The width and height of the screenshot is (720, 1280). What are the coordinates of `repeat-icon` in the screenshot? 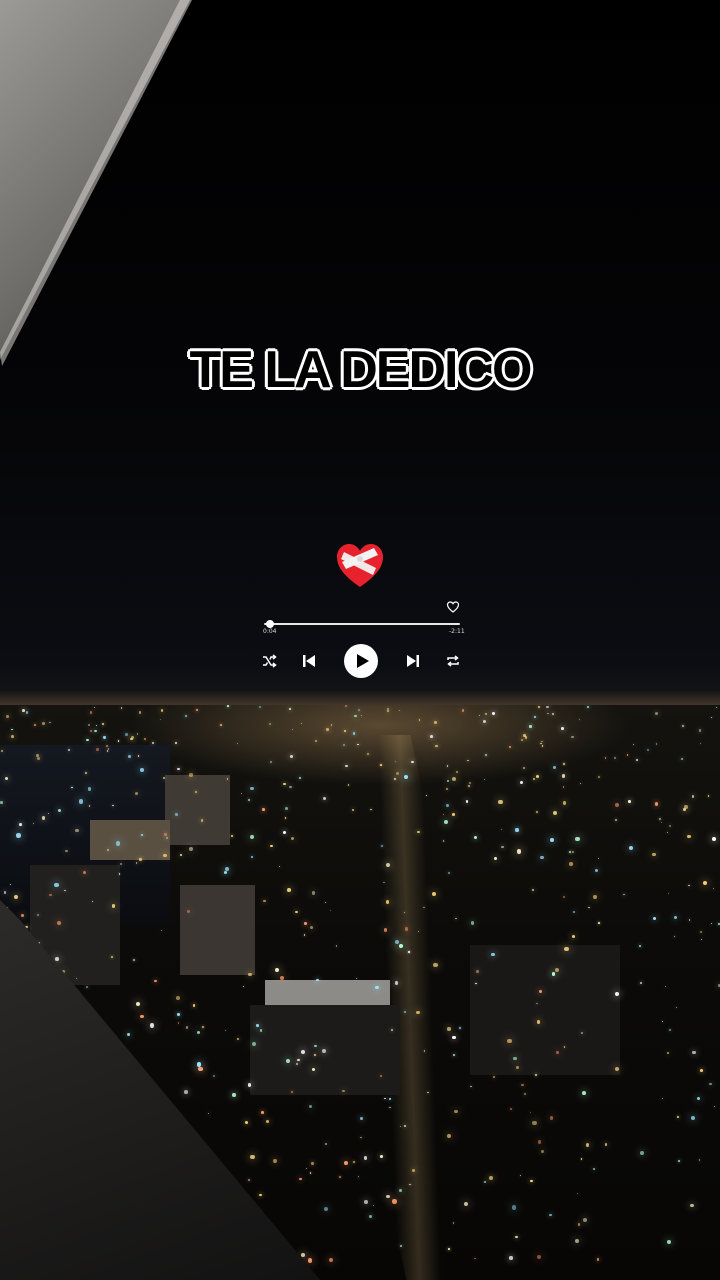 It's located at (453, 661).